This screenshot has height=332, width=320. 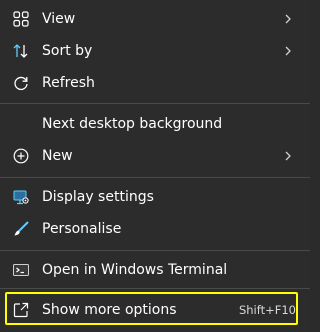 I want to click on menu-item-label: View, so click(x=59, y=19).